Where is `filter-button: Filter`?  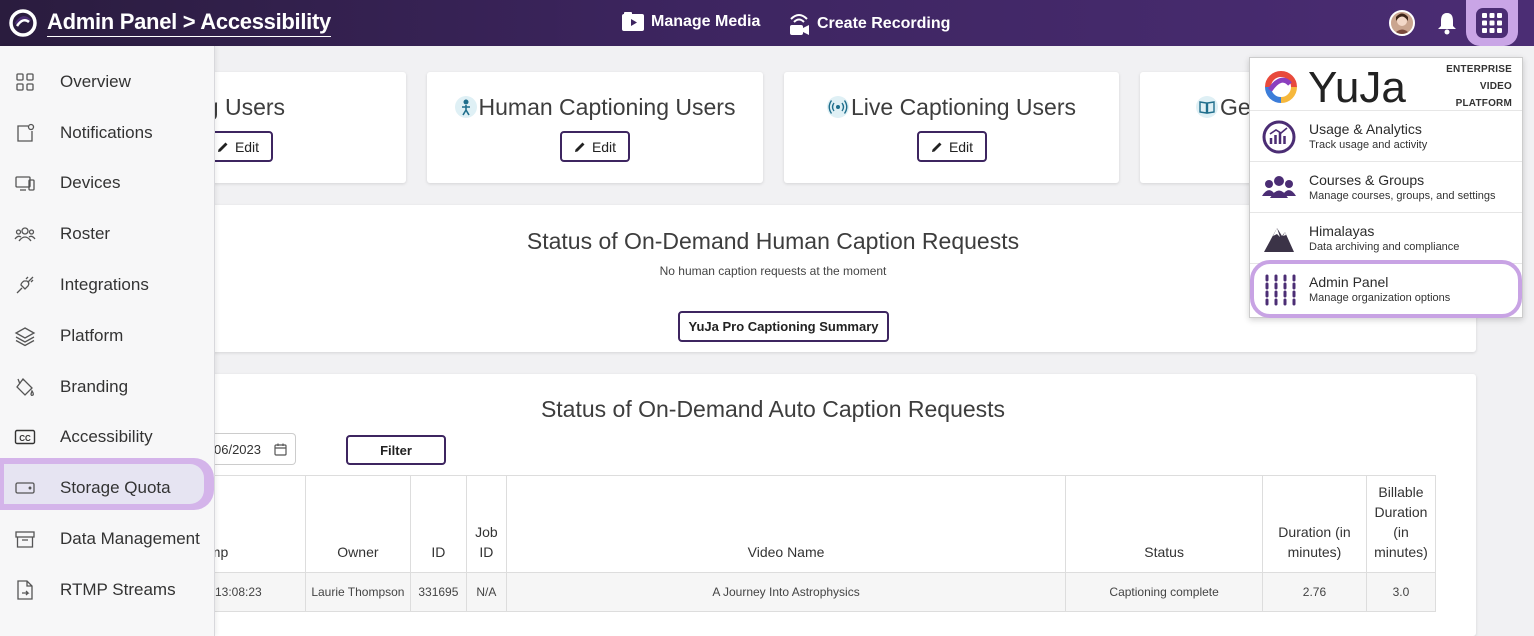 filter-button: Filter is located at coordinates (396, 450).